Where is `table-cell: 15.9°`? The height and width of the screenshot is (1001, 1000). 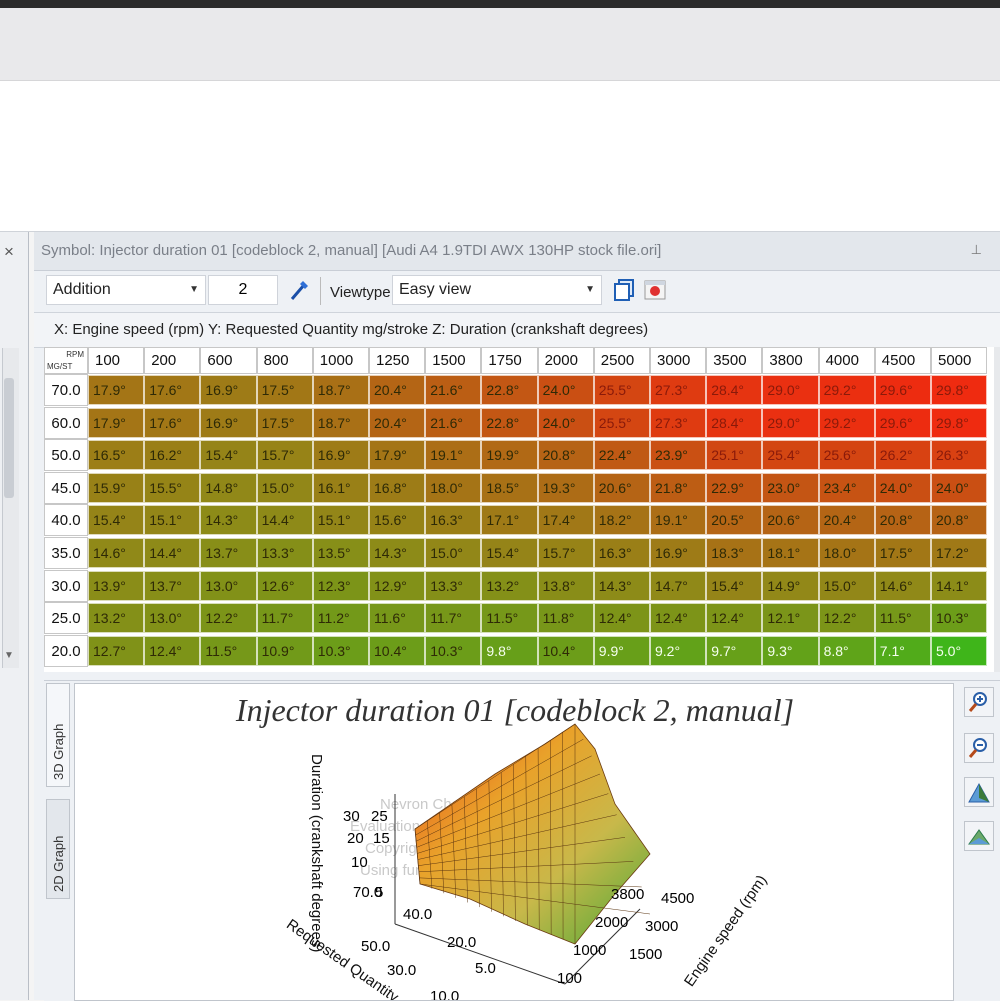
table-cell: 15.9° is located at coordinates (116, 488).